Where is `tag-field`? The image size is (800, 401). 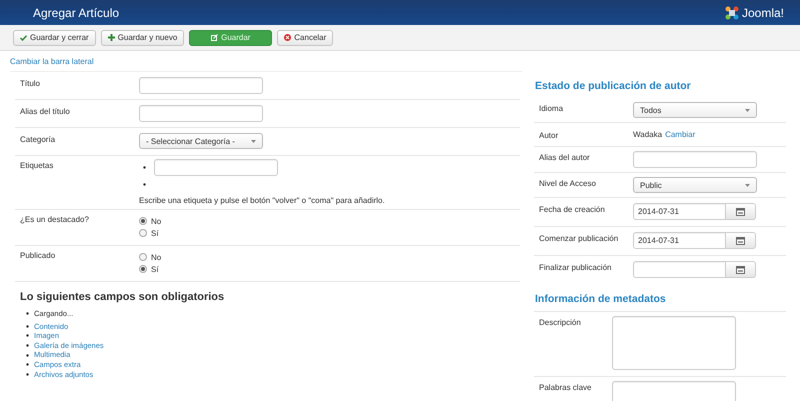
tag-field is located at coordinates (216, 167).